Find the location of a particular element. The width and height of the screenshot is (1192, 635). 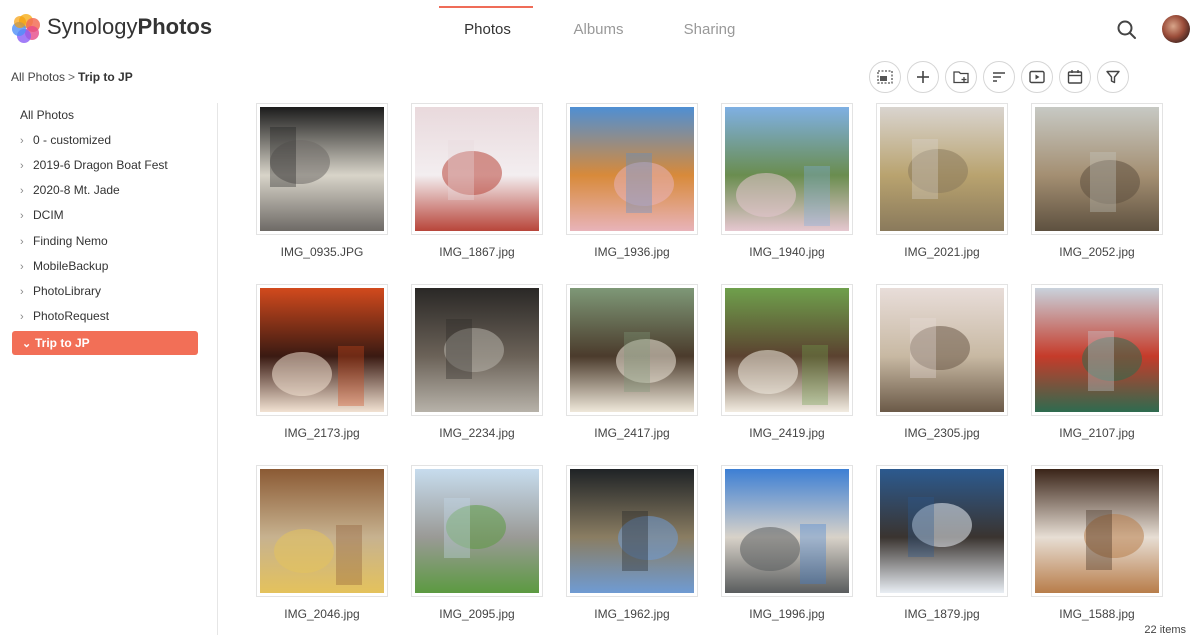

photo-tile: IMG_2305.jpg is located at coordinates (942, 363).